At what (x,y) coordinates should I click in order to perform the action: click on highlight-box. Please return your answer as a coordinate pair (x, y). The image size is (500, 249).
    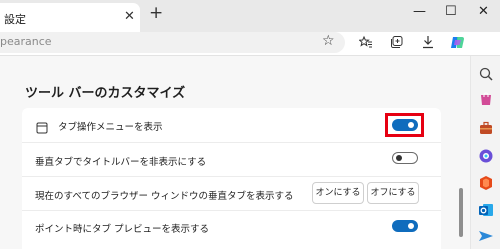
    Looking at the image, I should click on (404, 125).